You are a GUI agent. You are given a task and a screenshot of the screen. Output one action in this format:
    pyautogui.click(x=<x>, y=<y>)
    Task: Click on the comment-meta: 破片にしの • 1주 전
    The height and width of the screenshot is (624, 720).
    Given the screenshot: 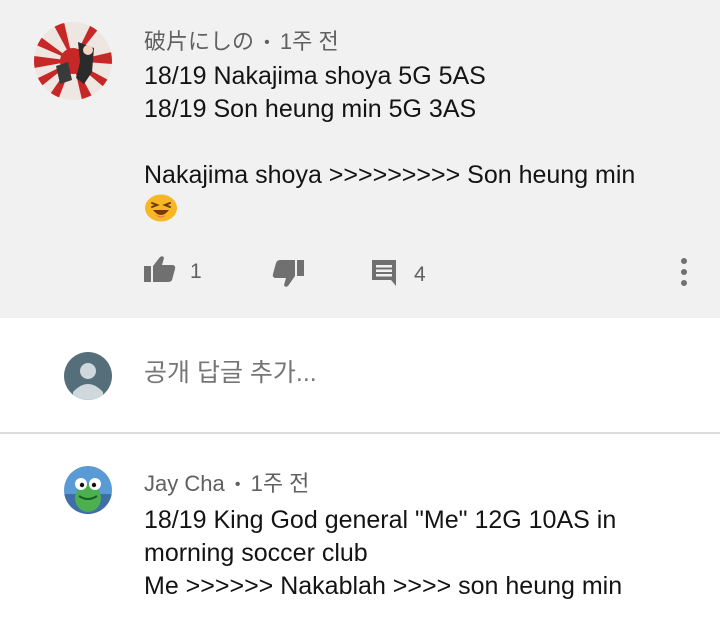 What is the action you would take?
    pyautogui.click(x=241, y=40)
    